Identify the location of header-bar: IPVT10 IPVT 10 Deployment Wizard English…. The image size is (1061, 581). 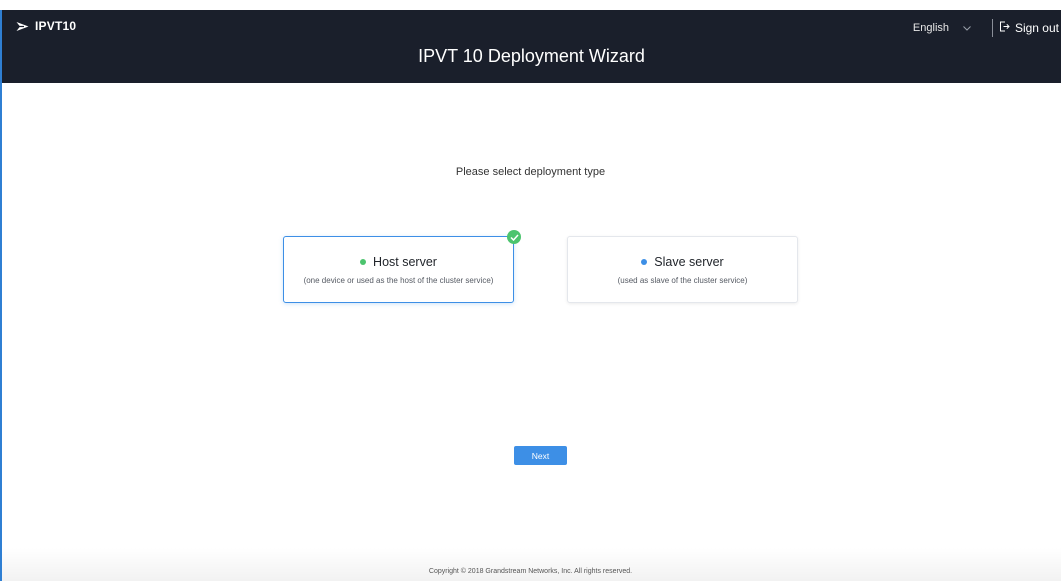
(531, 46).